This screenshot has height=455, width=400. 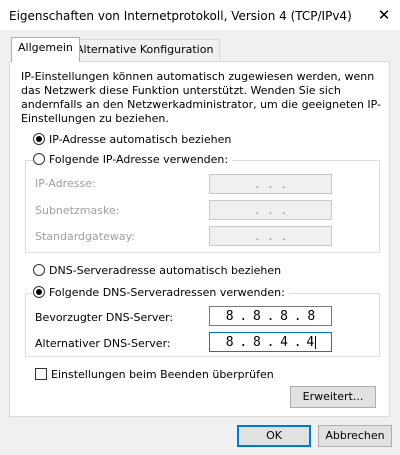 I want to click on ip-address-field: . . ., so click(x=270, y=184).